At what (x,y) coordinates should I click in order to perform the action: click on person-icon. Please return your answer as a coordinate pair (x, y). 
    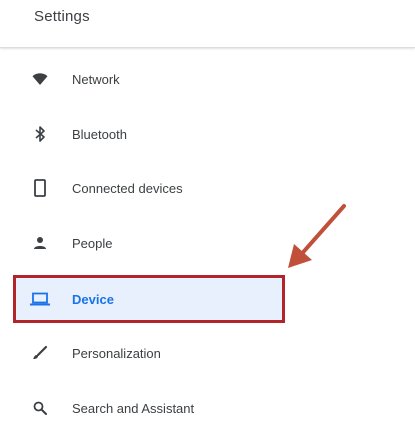
    Looking at the image, I should click on (40, 243).